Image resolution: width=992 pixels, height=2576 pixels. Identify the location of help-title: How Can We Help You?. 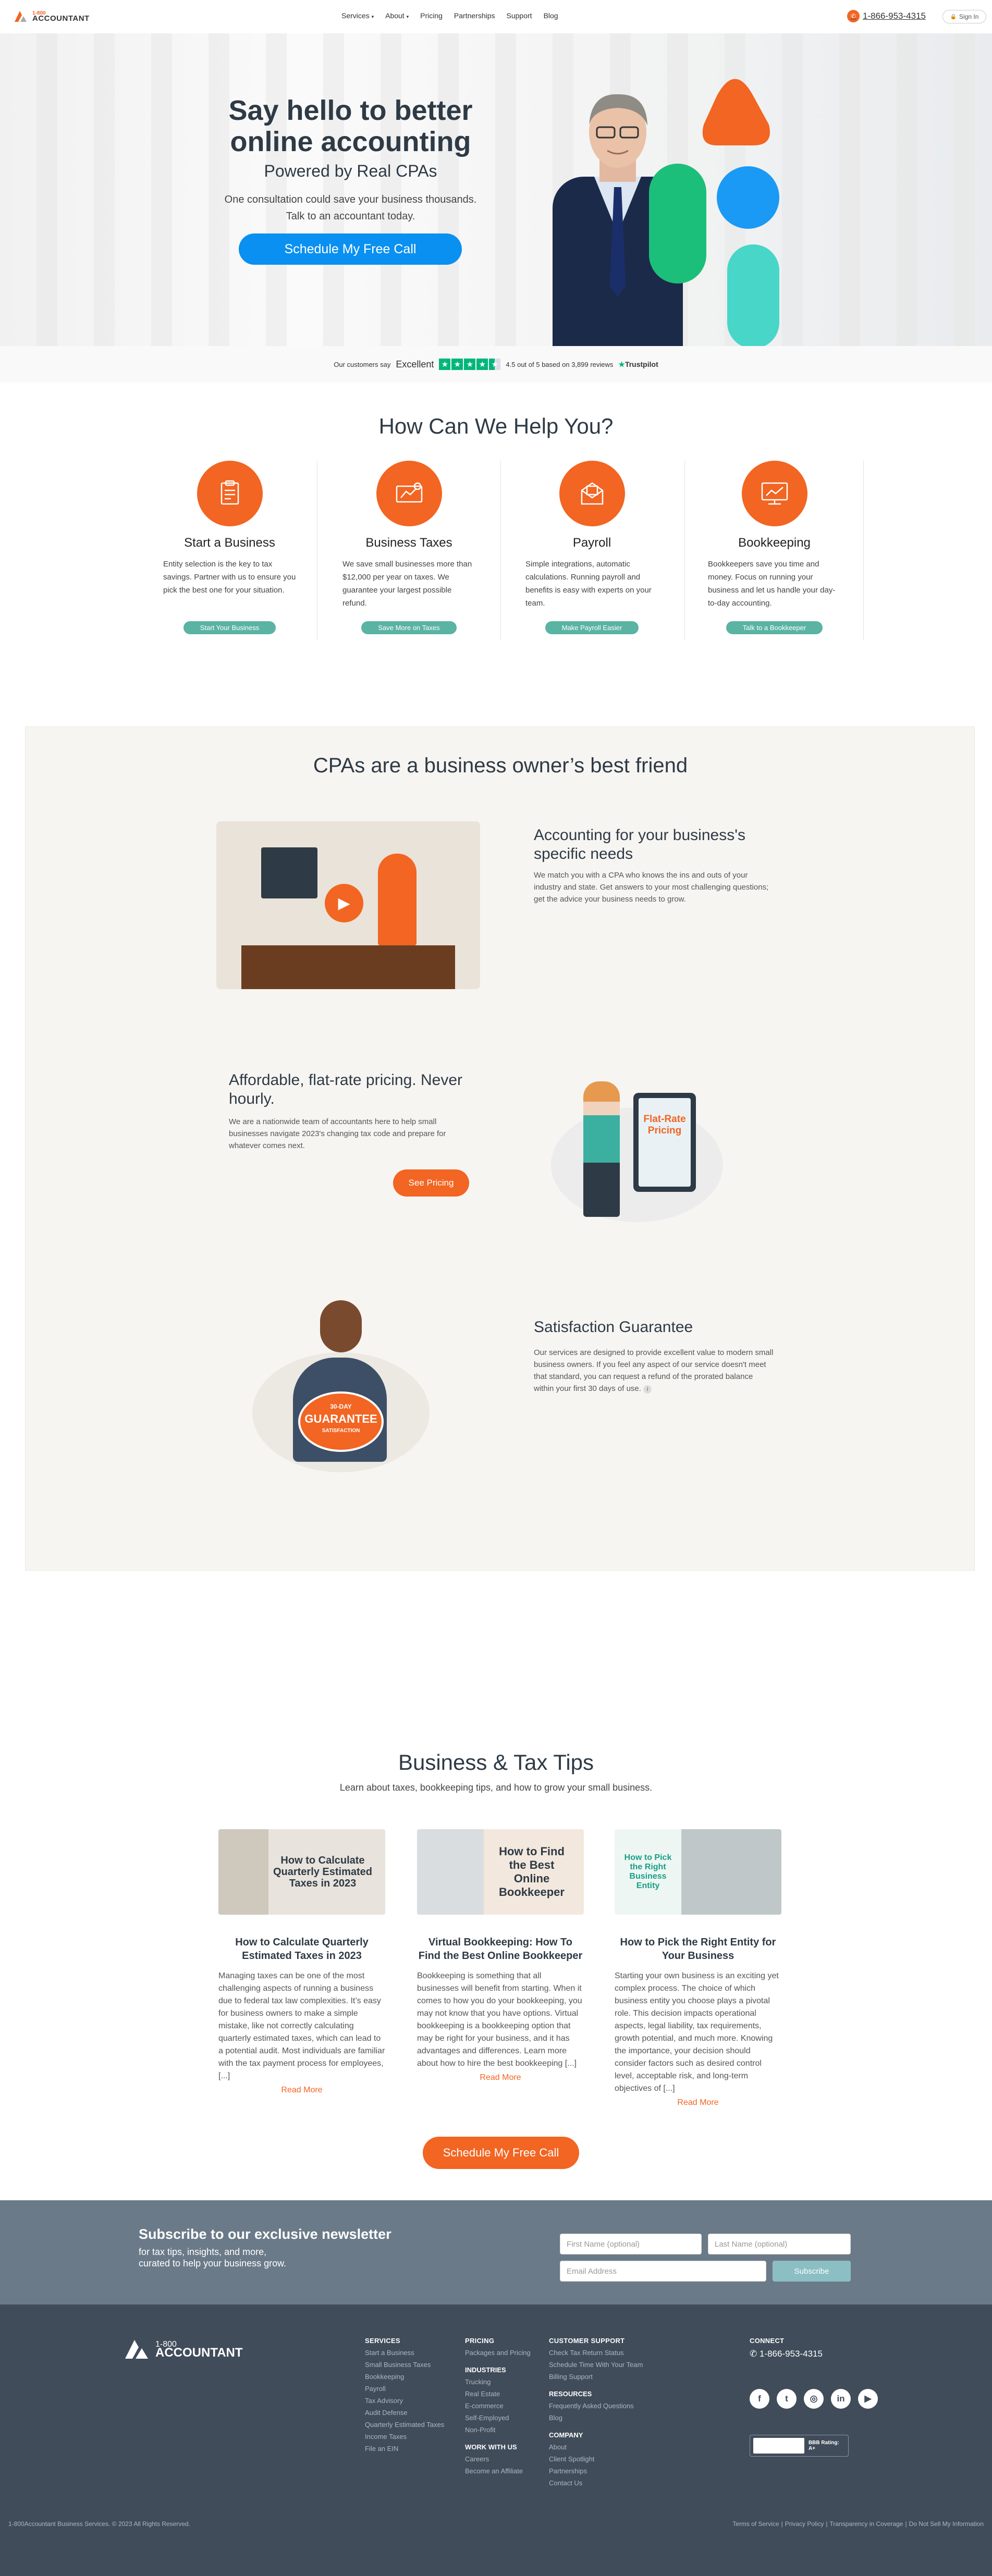
(496, 426).